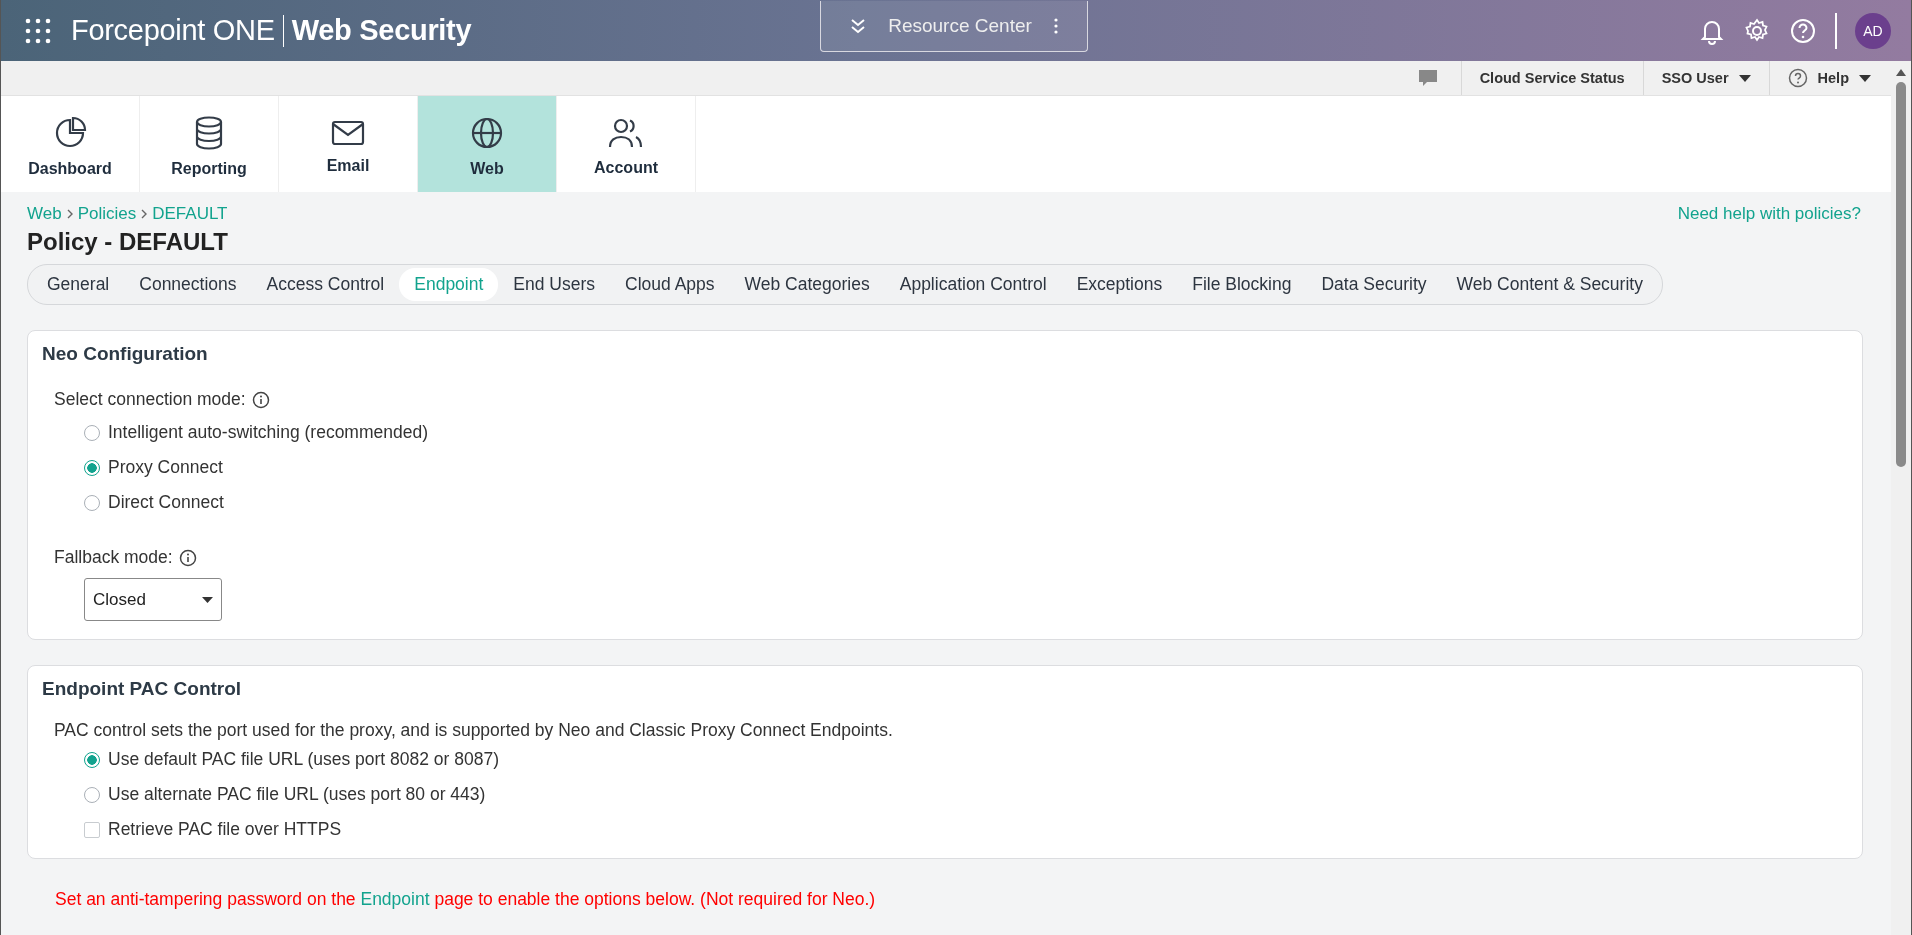 Image resolution: width=1912 pixels, height=935 pixels. I want to click on tab: Web Categories, so click(807, 284).